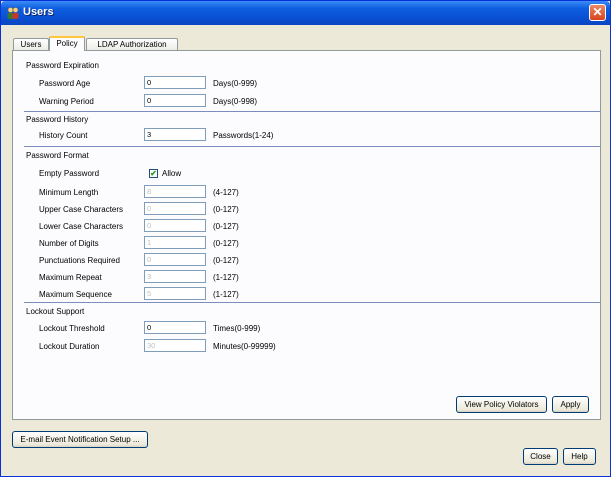 The height and width of the screenshot is (477, 611). Describe the element at coordinates (67, 43) in the screenshot. I see `tab-policy: Policy` at that location.